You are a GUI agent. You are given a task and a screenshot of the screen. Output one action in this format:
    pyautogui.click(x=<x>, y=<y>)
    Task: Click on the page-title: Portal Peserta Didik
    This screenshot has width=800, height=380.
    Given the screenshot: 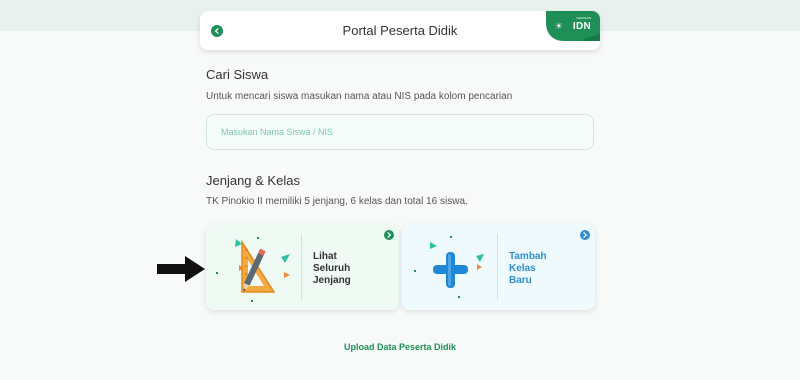 What is the action you would take?
    pyautogui.click(x=400, y=30)
    